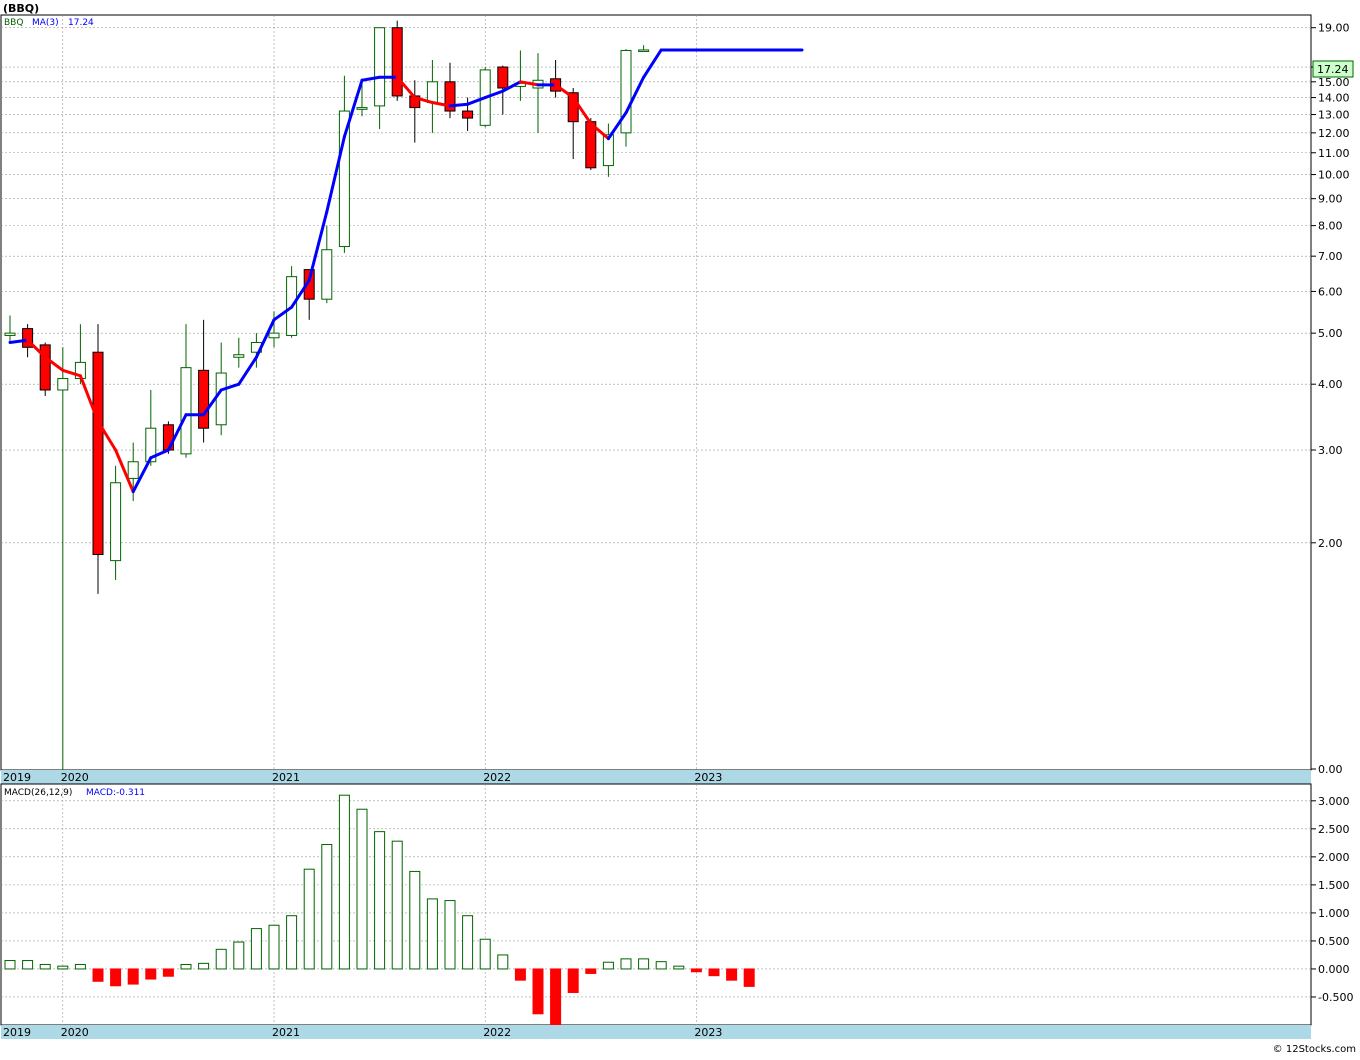 Image resolution: width=1360 pixels, height=1060 pixels. I want to click on price-y-tick-label: 6.00, so click(1330, 291).